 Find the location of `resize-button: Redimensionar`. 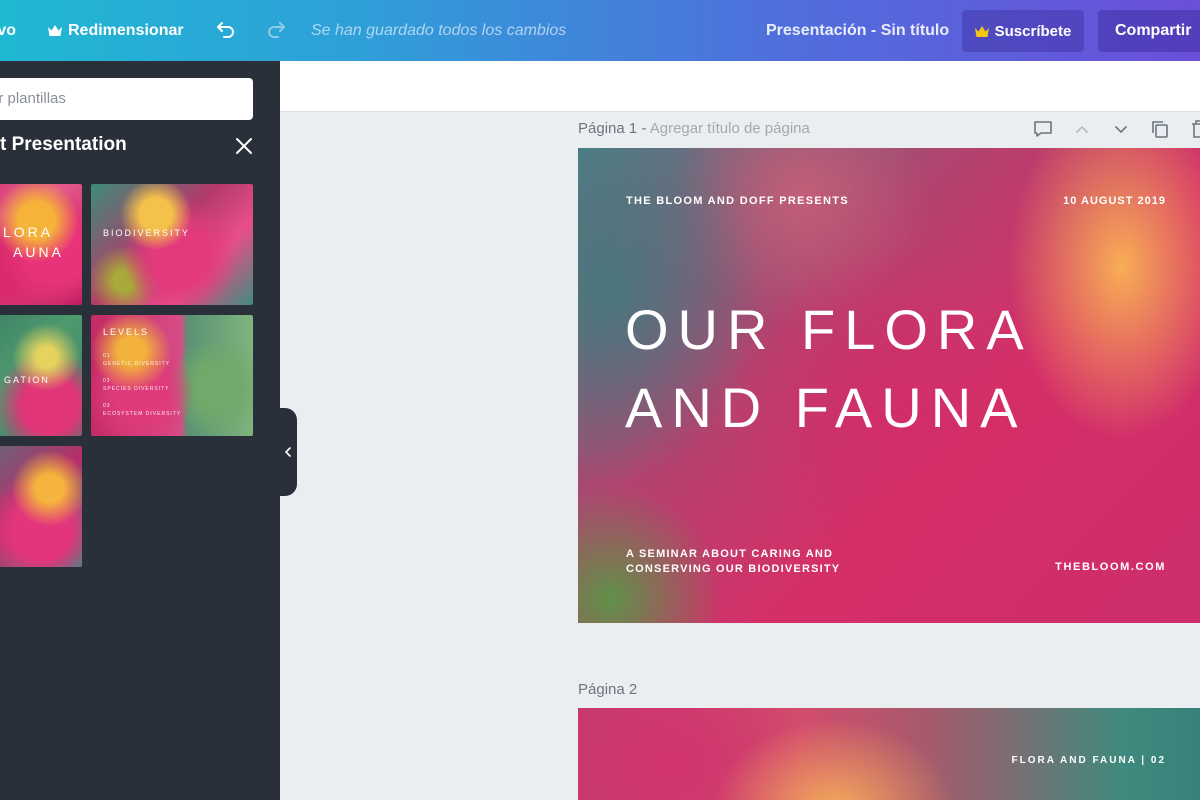

resize-button: Redimensionar is located at coordinates (116, 30).